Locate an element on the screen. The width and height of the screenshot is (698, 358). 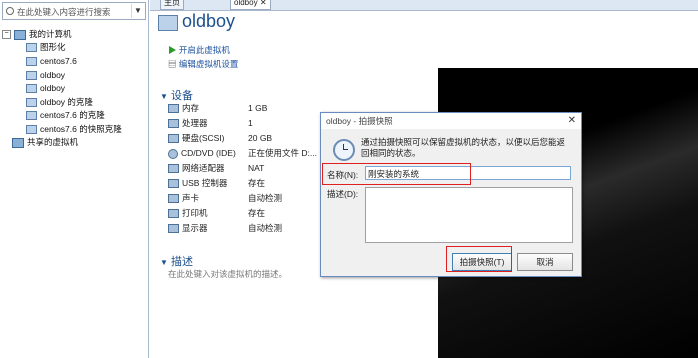
dialog-title: oldboy - 拍摄快照 is located at coordinates (359, 121).